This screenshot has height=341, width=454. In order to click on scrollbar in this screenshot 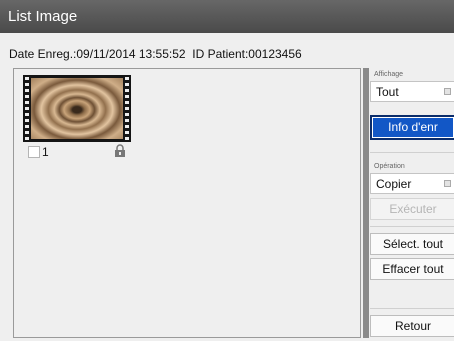, I will do `click(366, 203)`.